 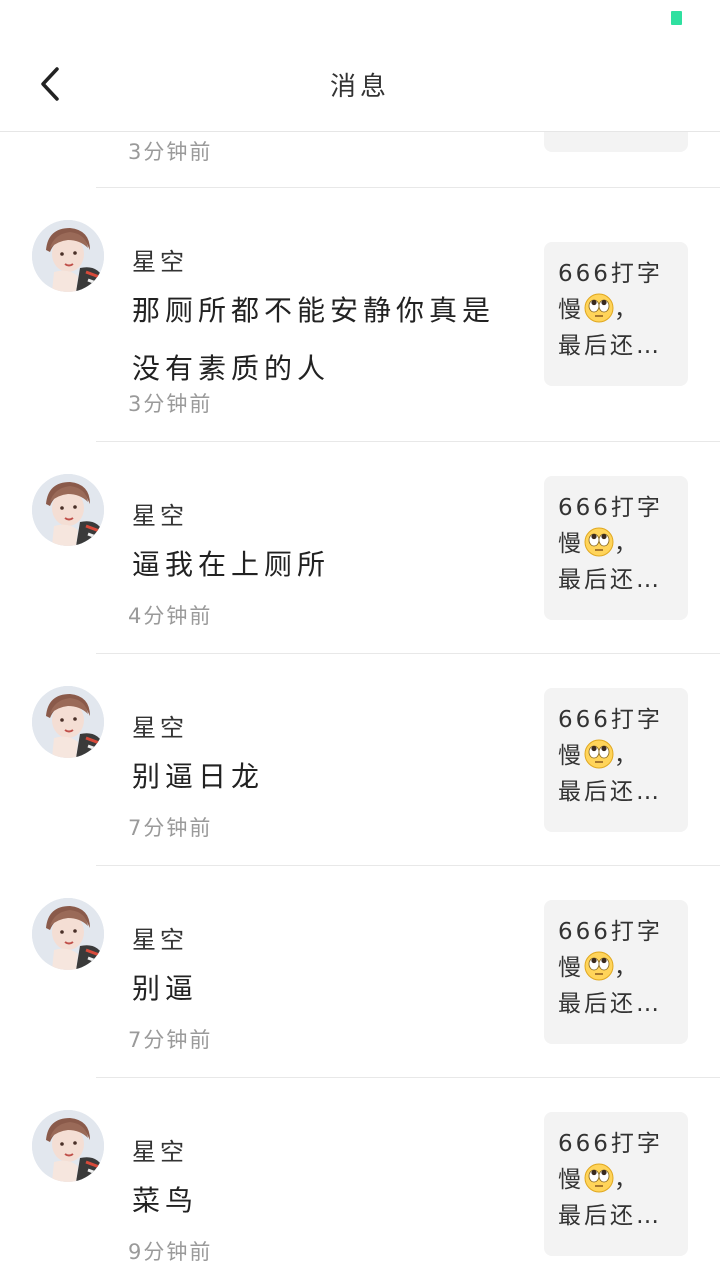 What do you see at coordinates (616, 142) in the screenshot?
I see `preview-thumbnail` at bounding box center [616, 142].